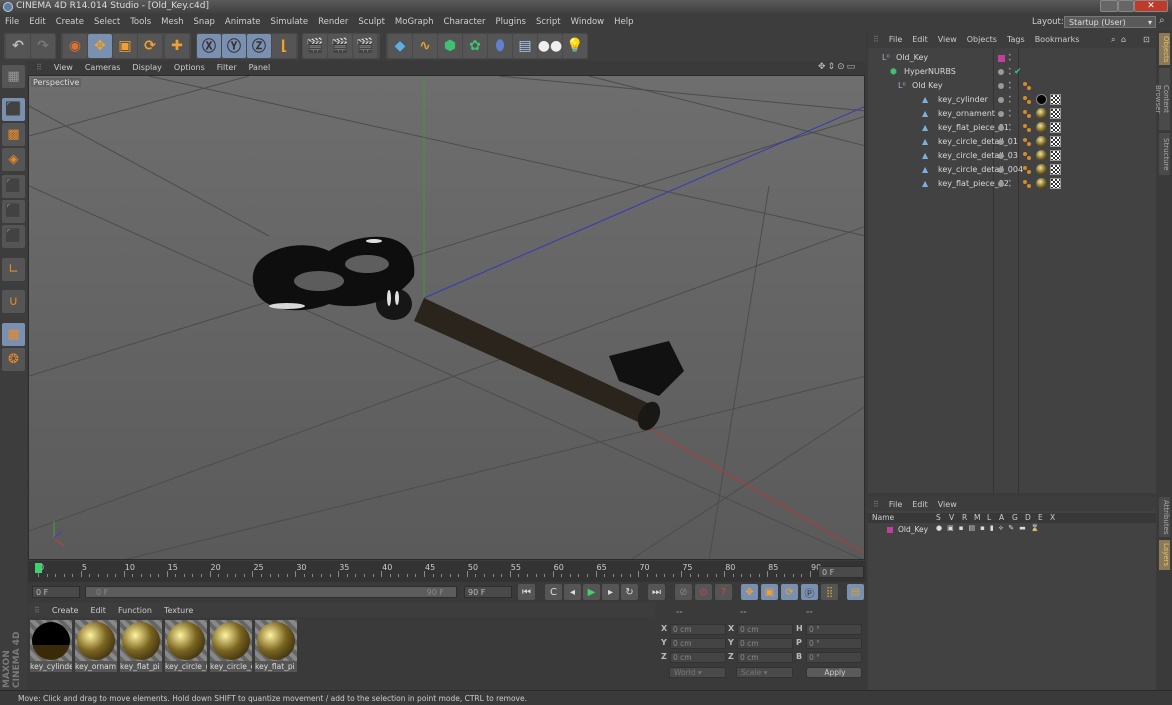  Describe the element at coordinates (927, 86) in the screenshot. I see `object-name: Old Key` at that location.